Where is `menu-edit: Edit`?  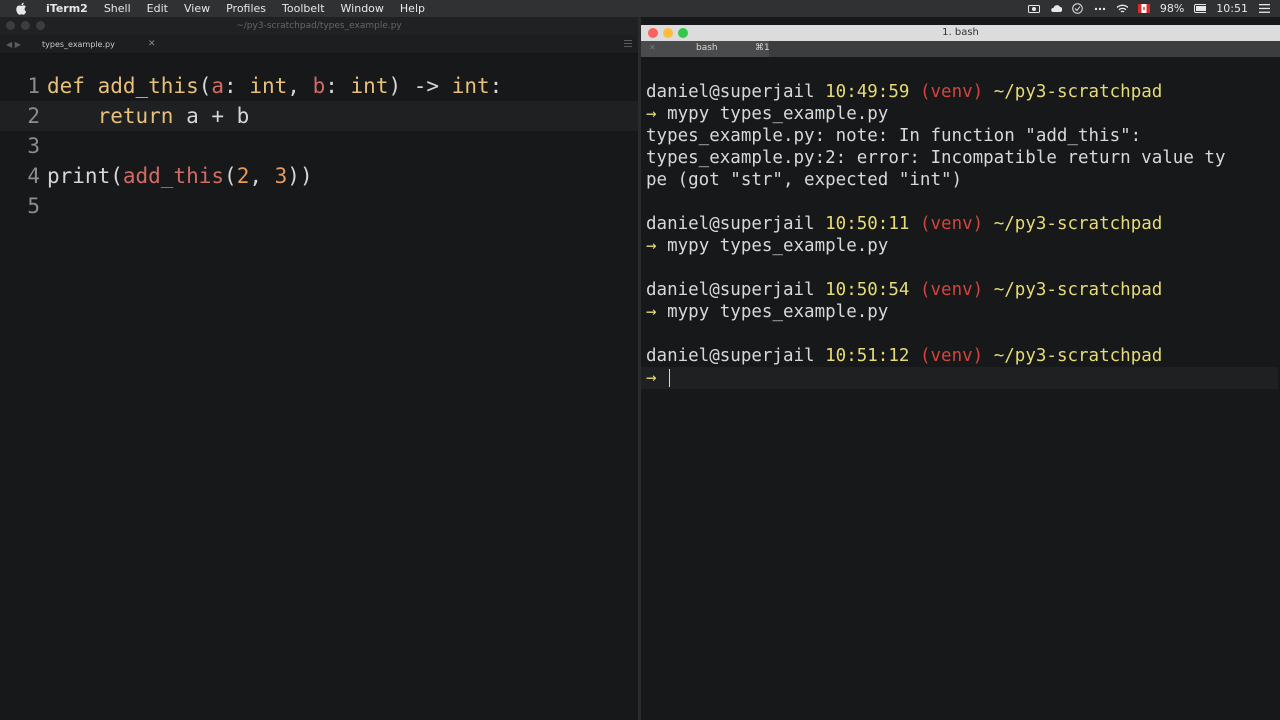
menu-edit: Edit is located at coordinates (157, 8).